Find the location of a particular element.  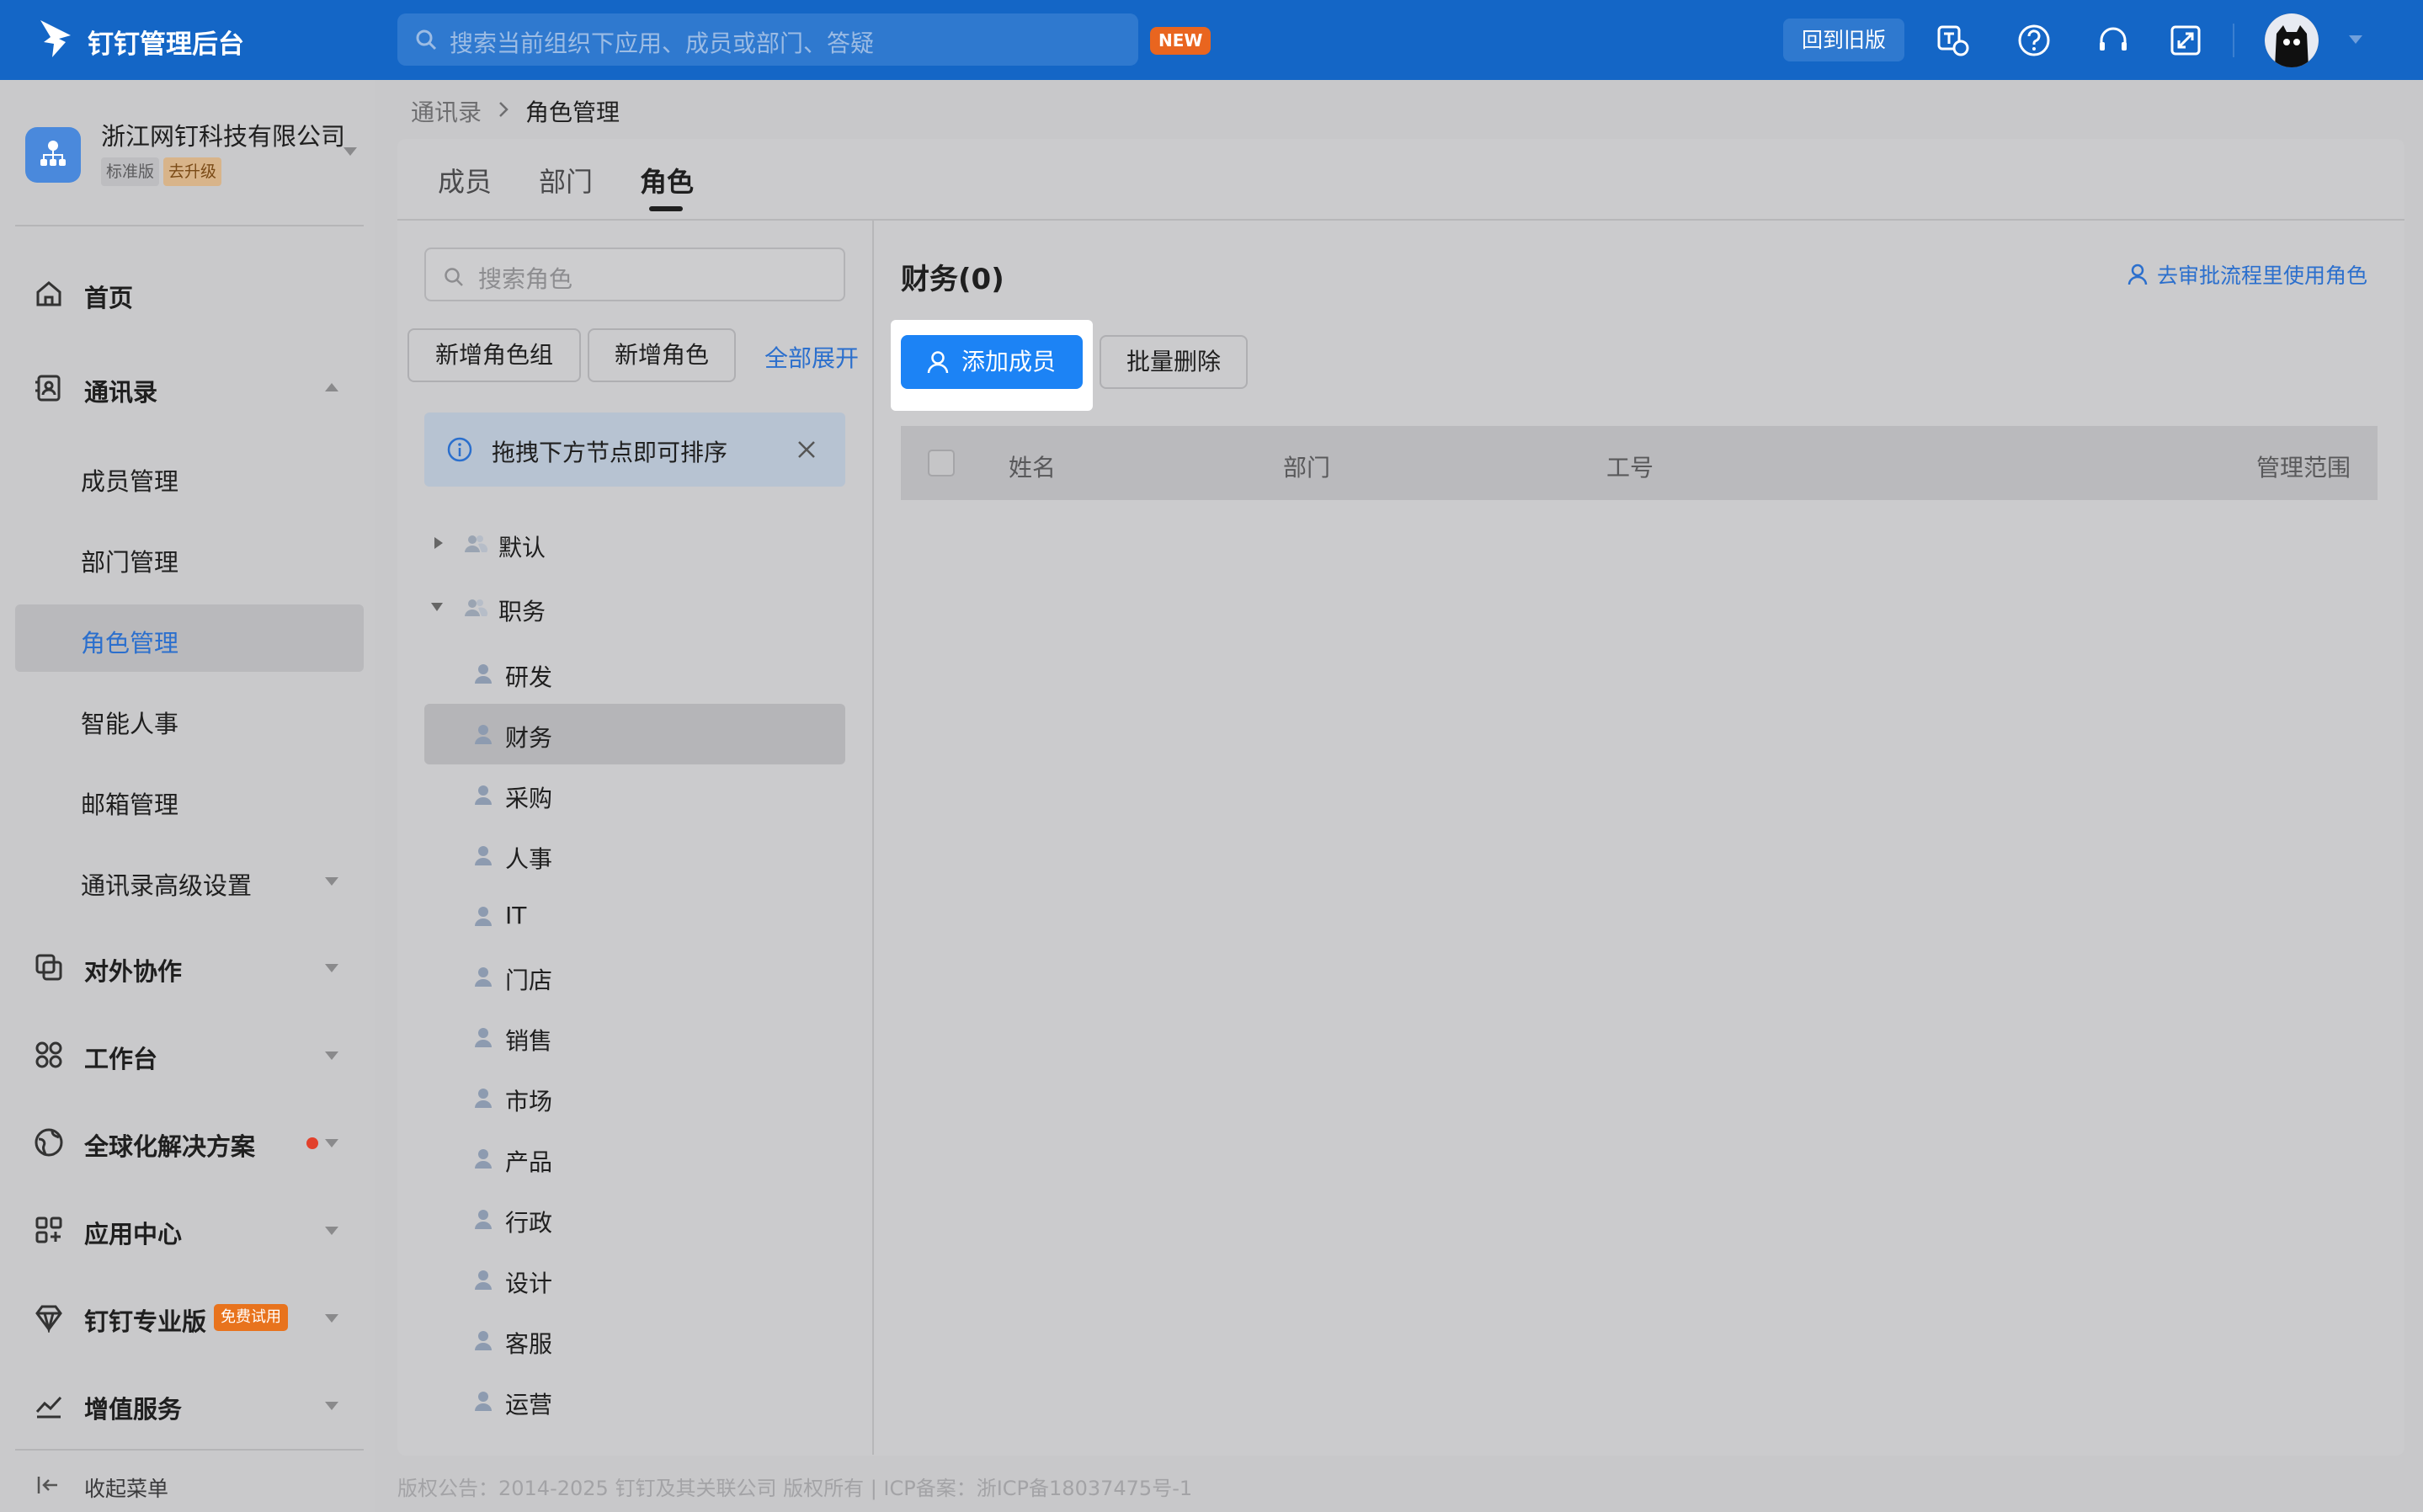

role-item: 门店 is located at coordinates (634, 977).